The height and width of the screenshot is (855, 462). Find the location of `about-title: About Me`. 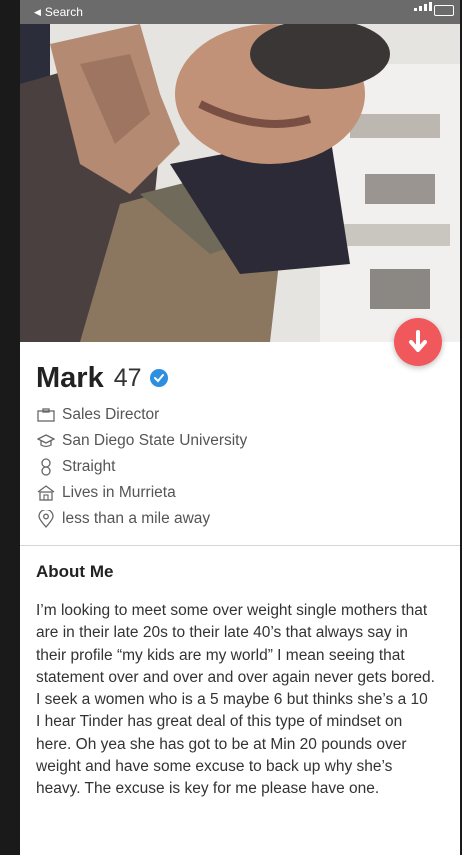

about-title: About Me is located at coordinates (75, 571).